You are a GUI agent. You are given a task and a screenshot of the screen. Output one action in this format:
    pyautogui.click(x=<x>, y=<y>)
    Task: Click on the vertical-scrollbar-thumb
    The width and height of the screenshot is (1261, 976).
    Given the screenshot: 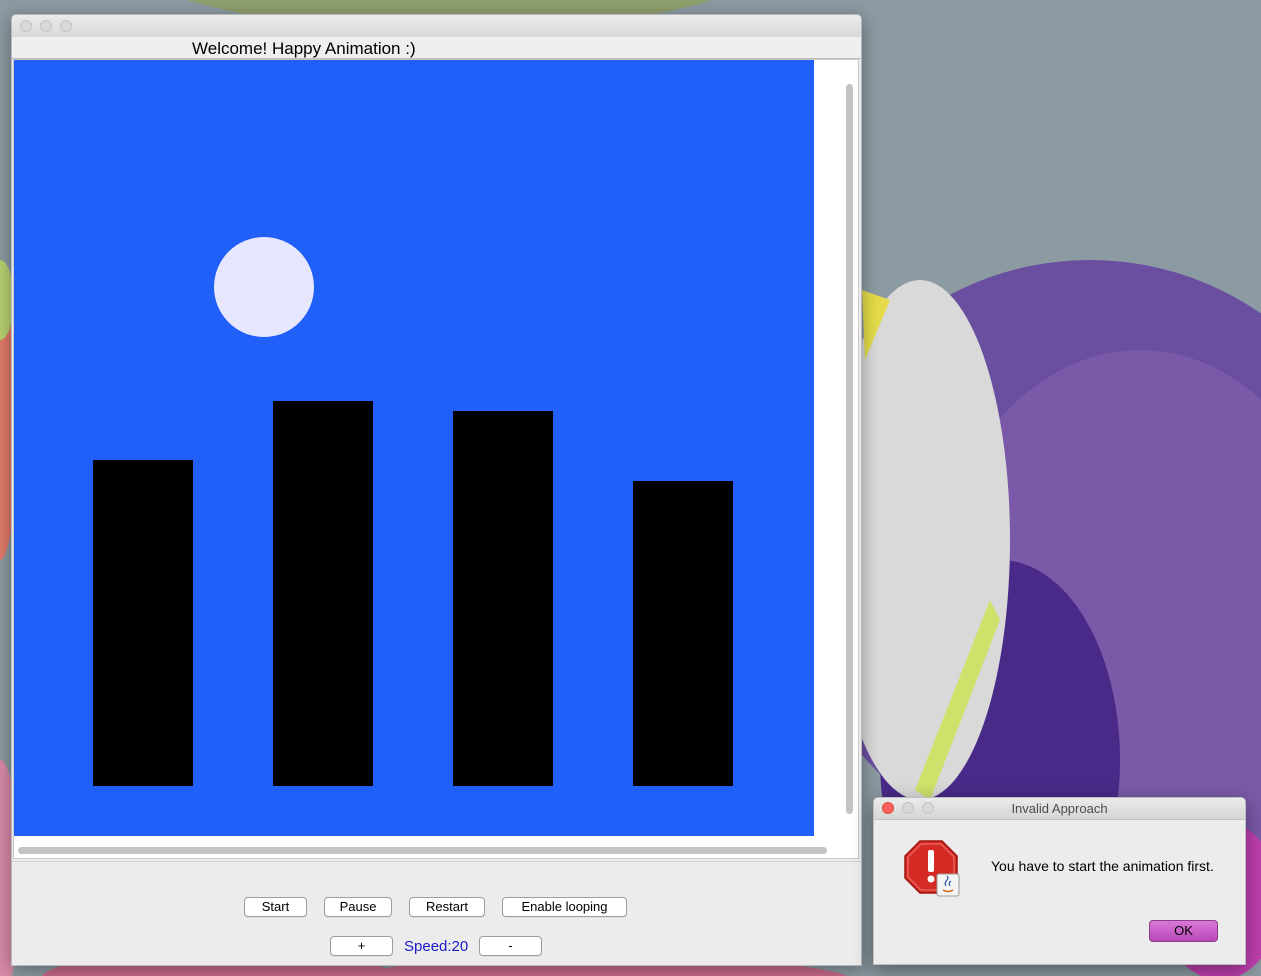 What is the action you would take?
    pyautogui.click(x=849, y=449)
    